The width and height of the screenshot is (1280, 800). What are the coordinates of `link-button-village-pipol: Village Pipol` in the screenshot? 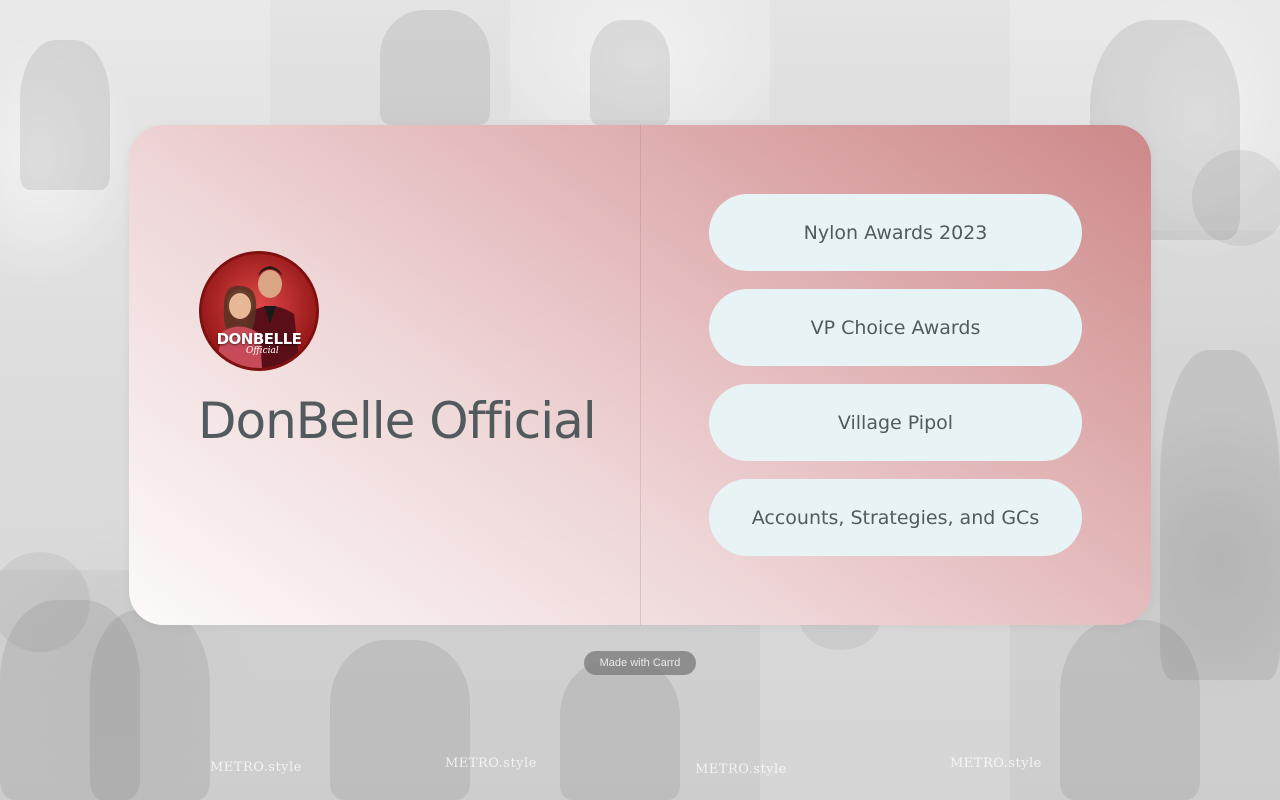 It's located at (895, 422).